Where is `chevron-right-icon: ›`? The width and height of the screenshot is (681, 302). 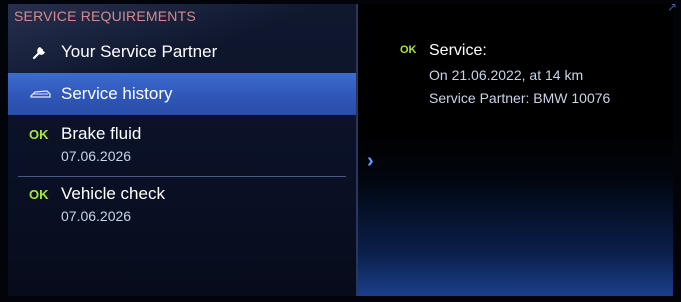 chevron-right-icon: › is located at coordinates (370, 161).